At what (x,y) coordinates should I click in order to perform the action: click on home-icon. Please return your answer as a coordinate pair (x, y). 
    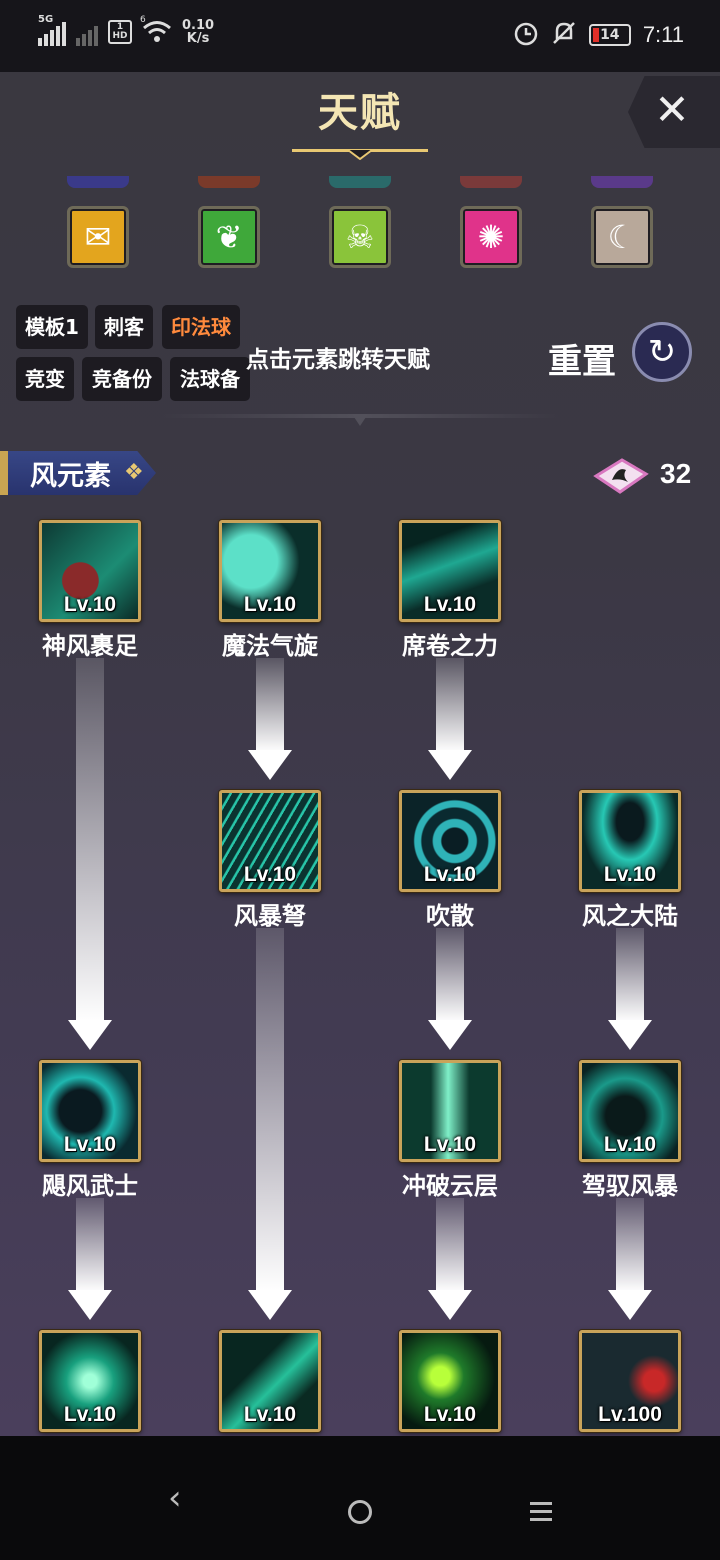
    Looking at the image, I should click on (360, 1512).